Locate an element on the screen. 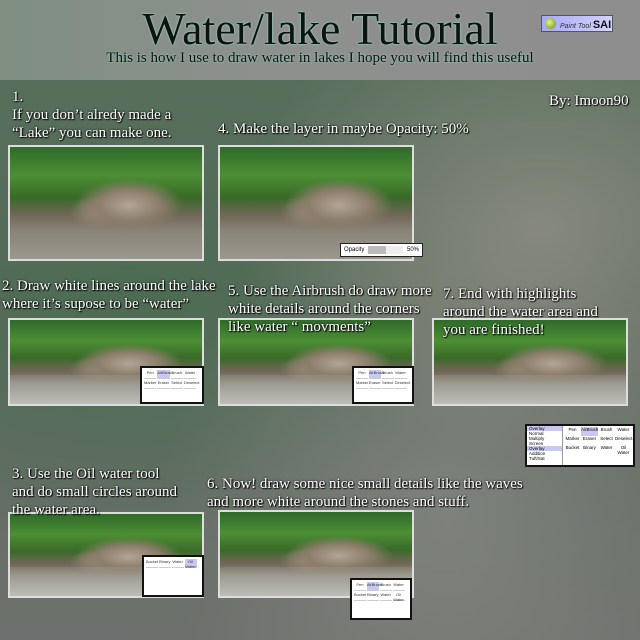 The height and width of the screenshot is (640, 640). author-credit: By: Imoon90 is located at coordinates (589, 101).